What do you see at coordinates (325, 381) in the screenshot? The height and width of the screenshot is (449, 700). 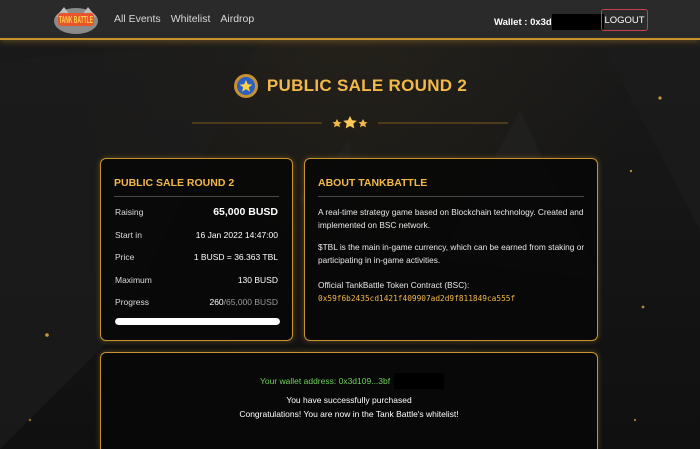 I see `wallet-address-text: Your wallet address: 0x3d109...3bf` at bounding box center [325, 381].